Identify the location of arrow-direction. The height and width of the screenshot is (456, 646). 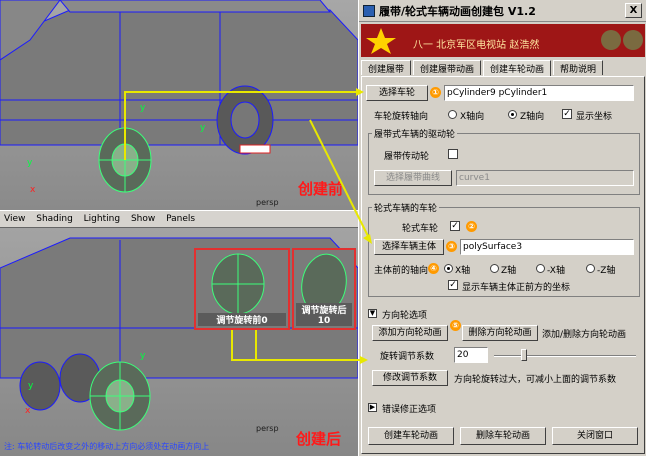
(297, 345).